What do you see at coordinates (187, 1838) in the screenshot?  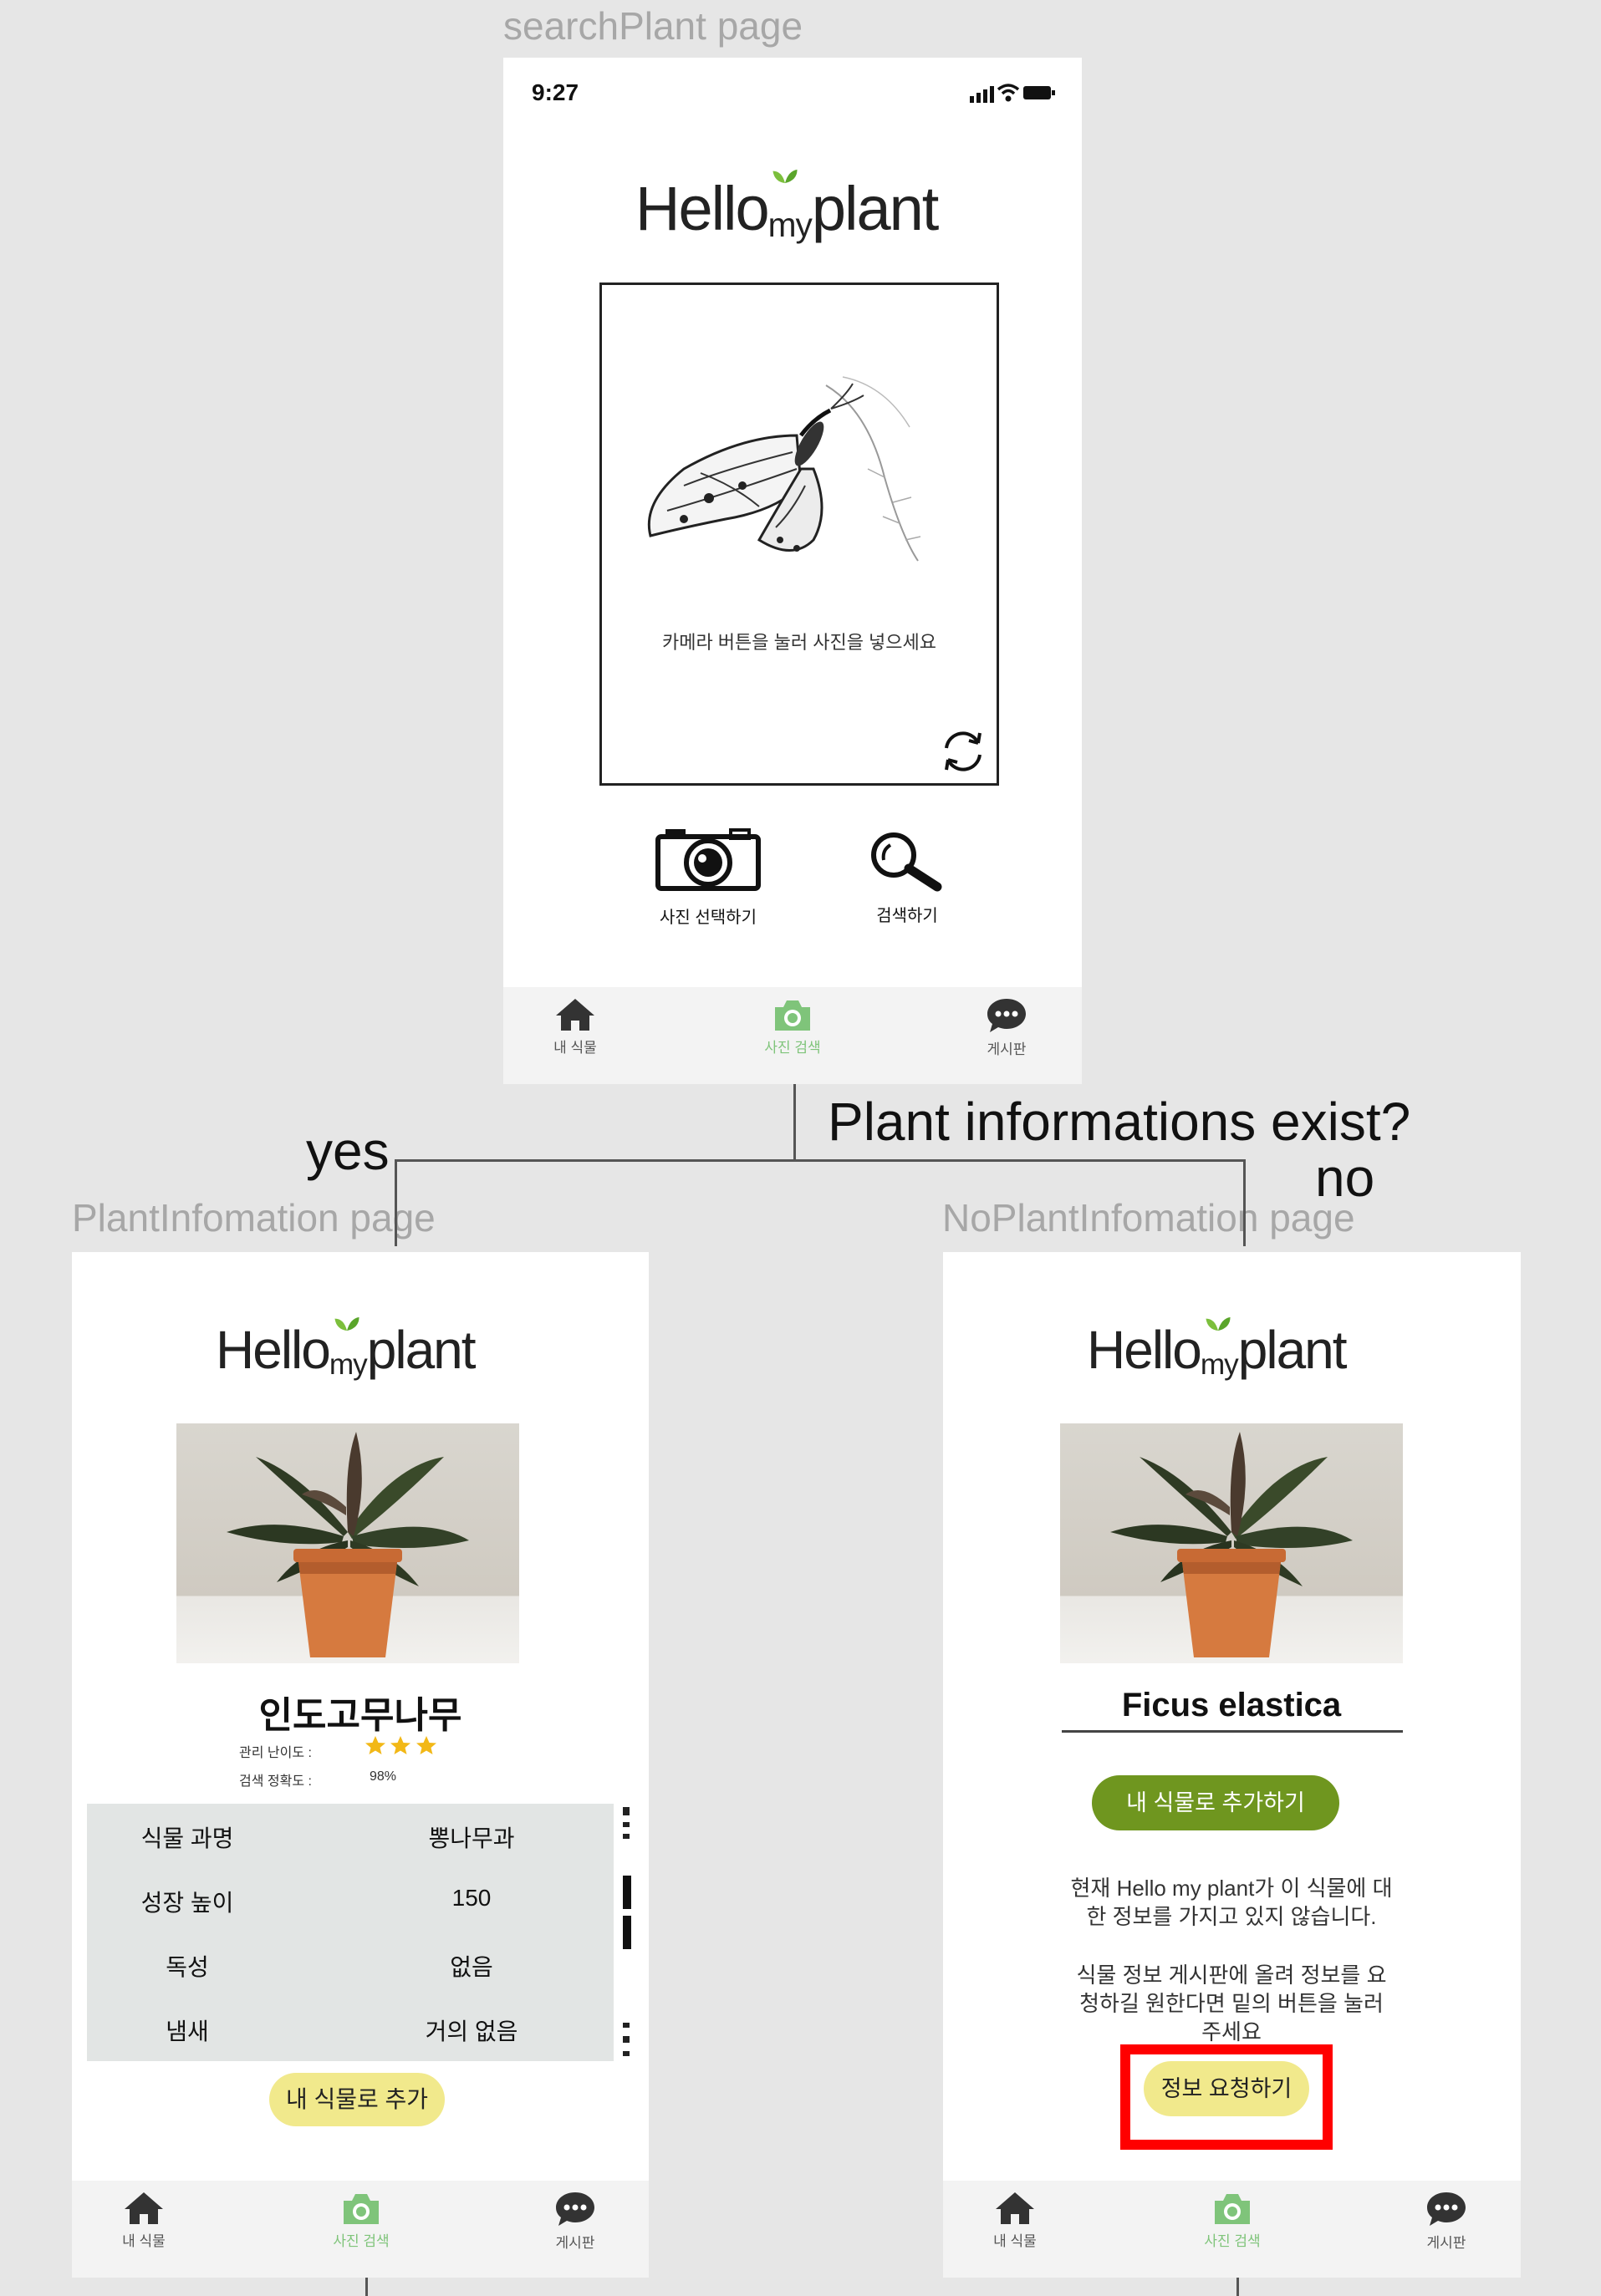 I see `table-key: 식물 과명` at bounding box center [187, 1838].